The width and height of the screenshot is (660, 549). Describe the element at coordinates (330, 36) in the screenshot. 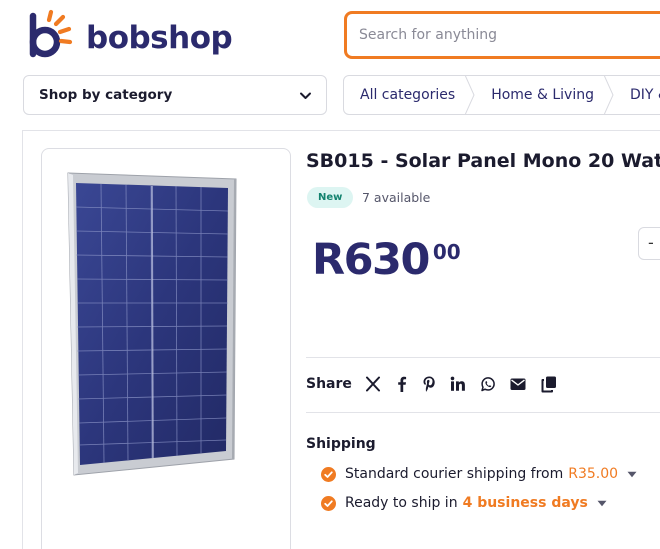

I see `site-header: bobshop` at that location.